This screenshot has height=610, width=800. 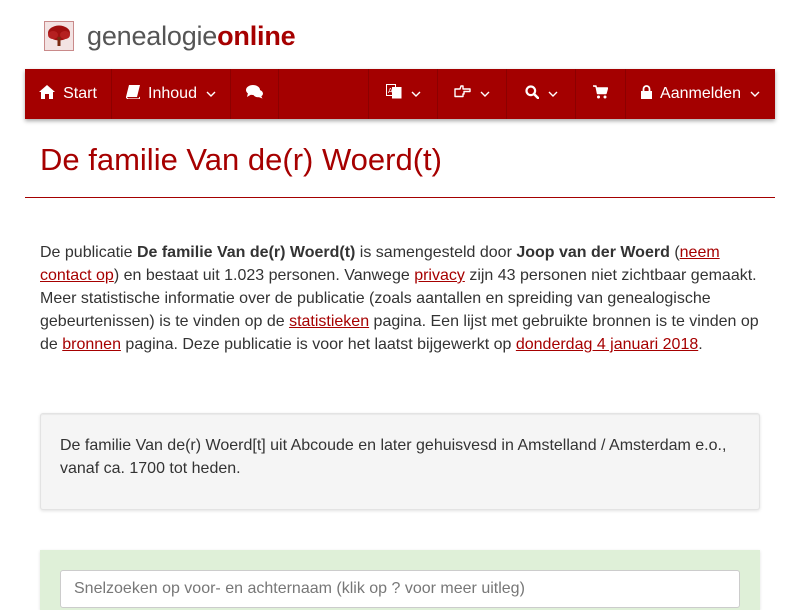 I want to click on site-logo: genealogieonline, so click(x=170, y=36).